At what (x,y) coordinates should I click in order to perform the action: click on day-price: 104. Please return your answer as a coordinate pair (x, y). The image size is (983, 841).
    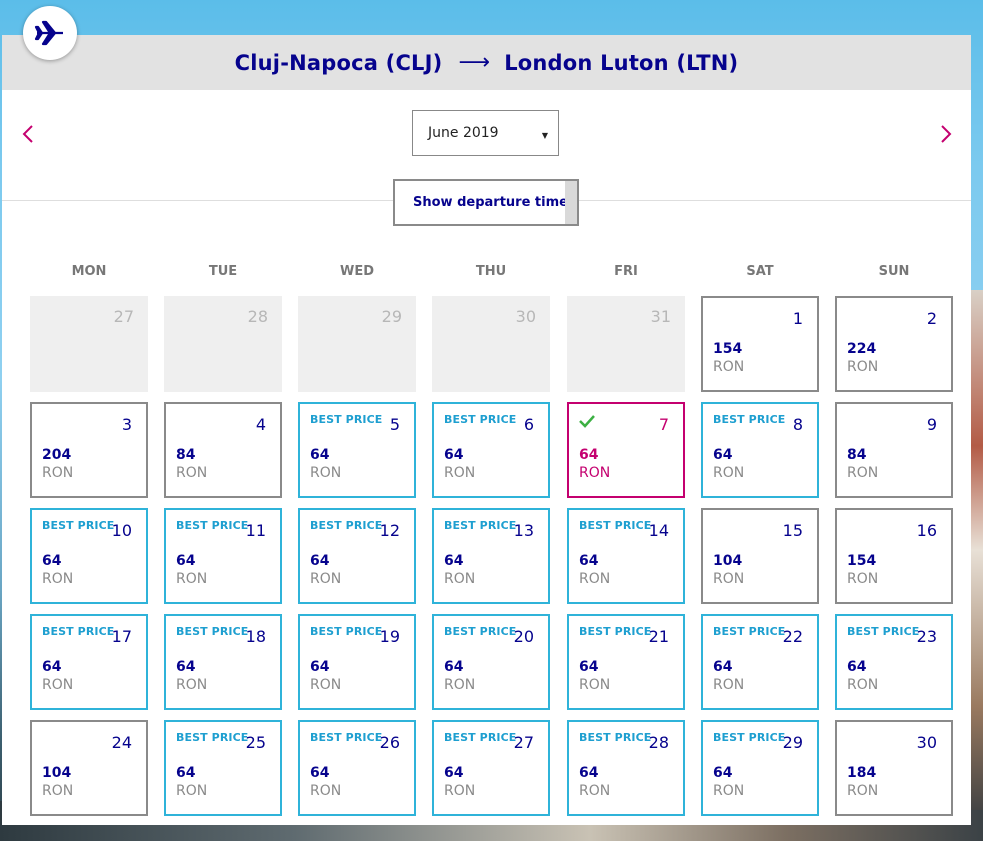
    Looking at the image, I should click on (57, 773).